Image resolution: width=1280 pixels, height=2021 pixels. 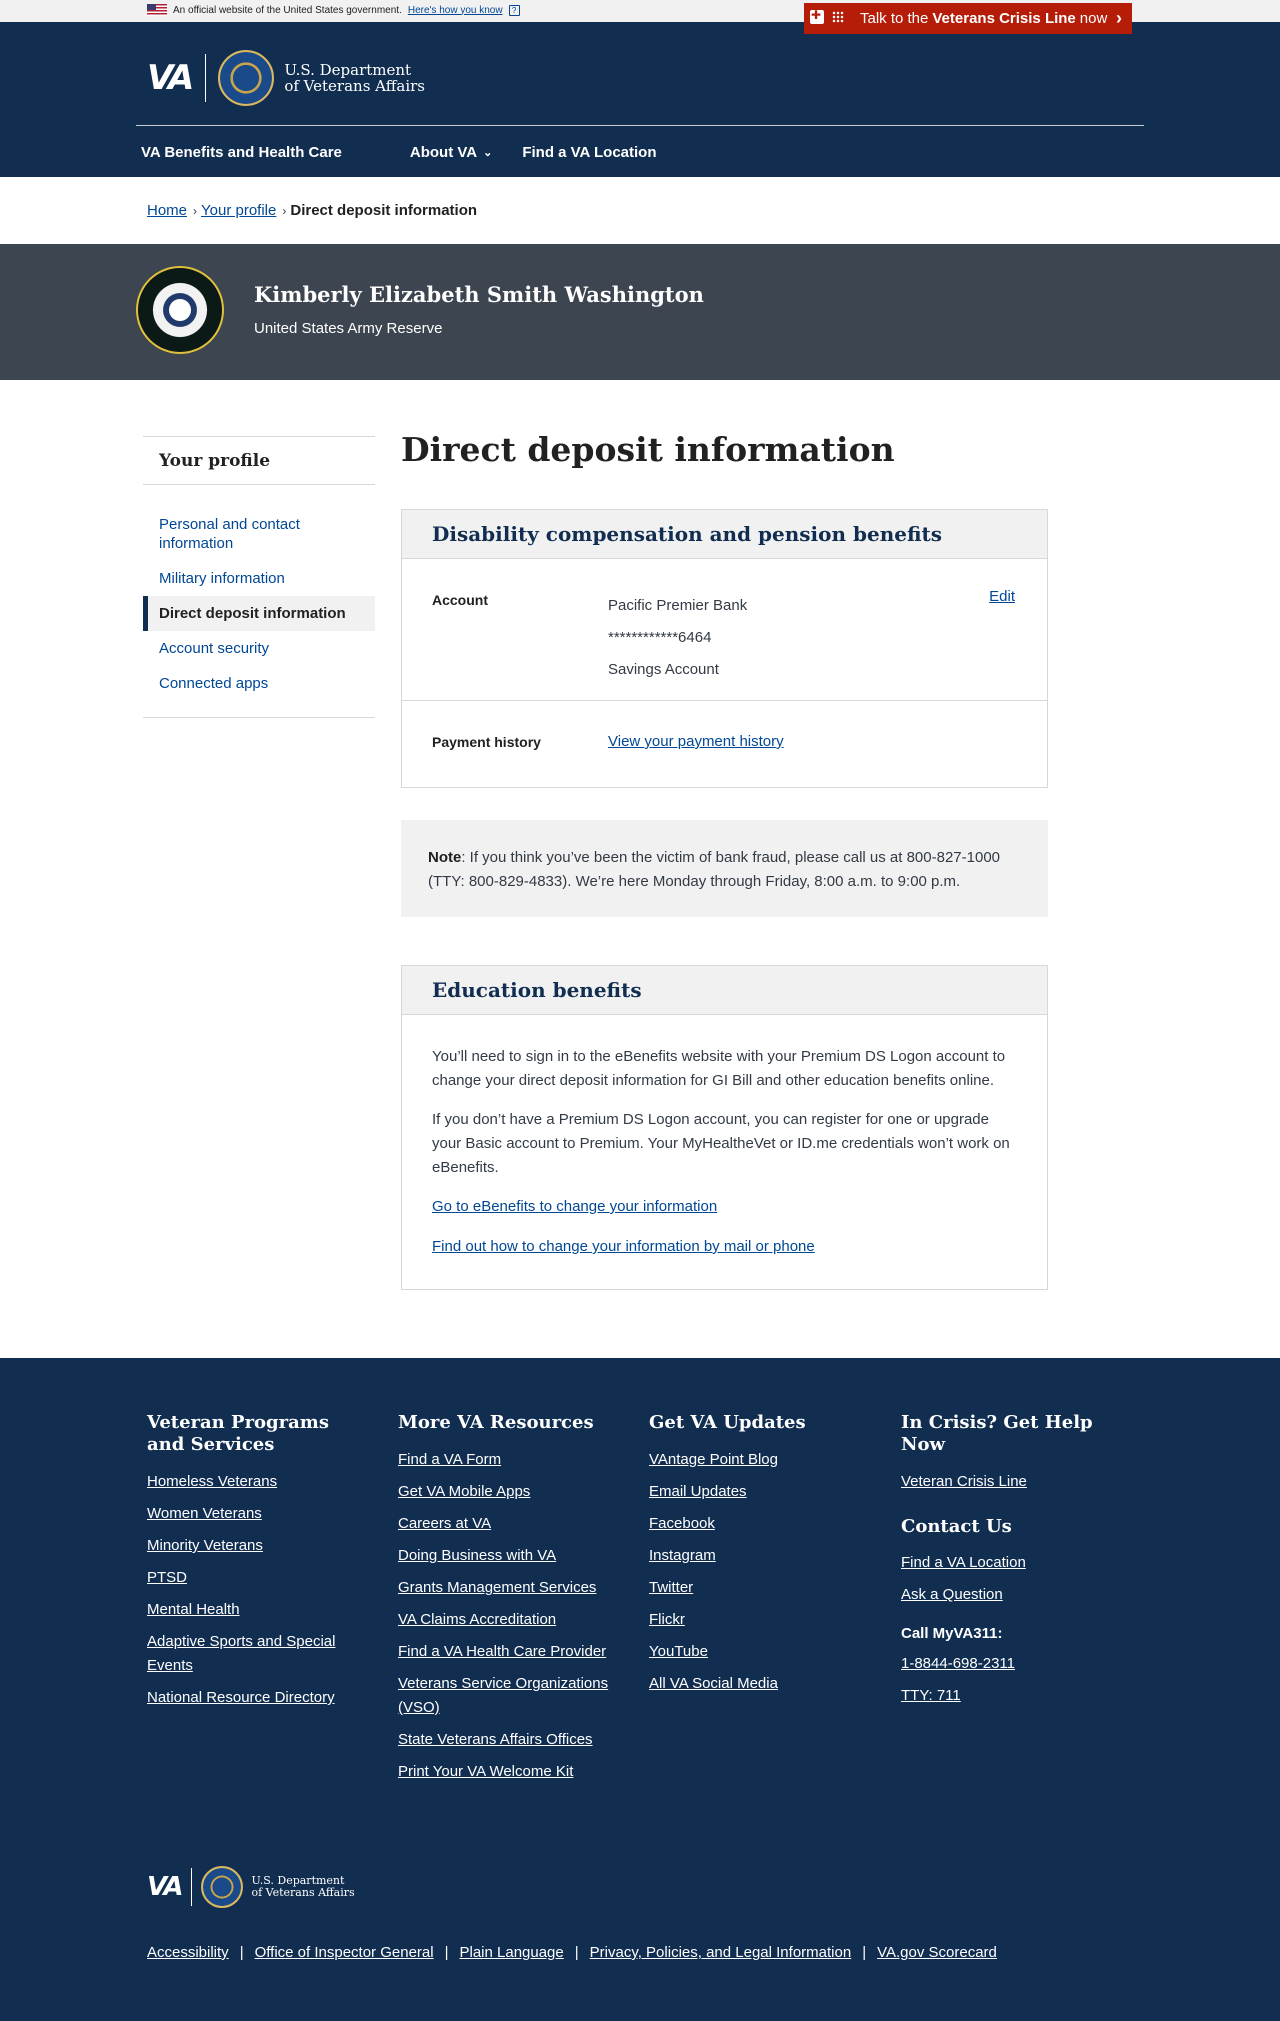 I want to click on sidenav-item-military: Military information, so click(x=259, y=578).